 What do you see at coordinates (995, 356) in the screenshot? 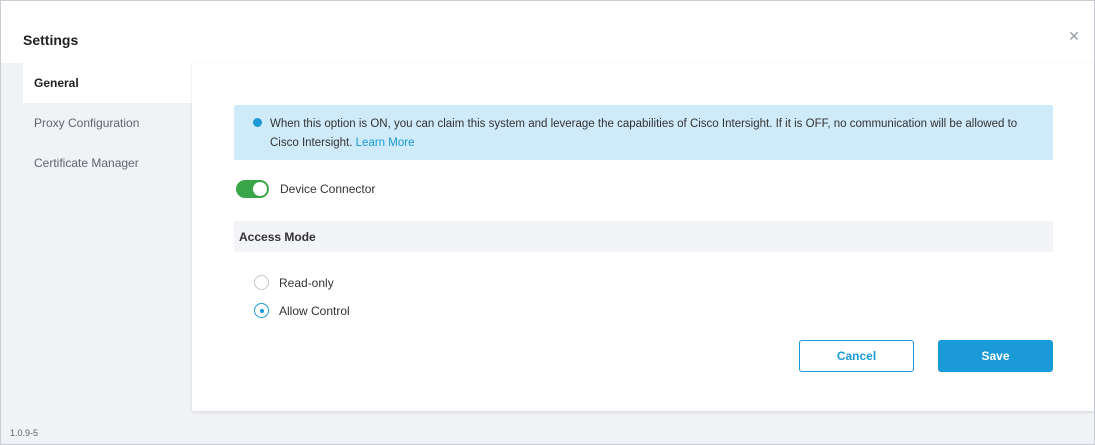
I see `save-button: Save` at bounding box center [995, 356].